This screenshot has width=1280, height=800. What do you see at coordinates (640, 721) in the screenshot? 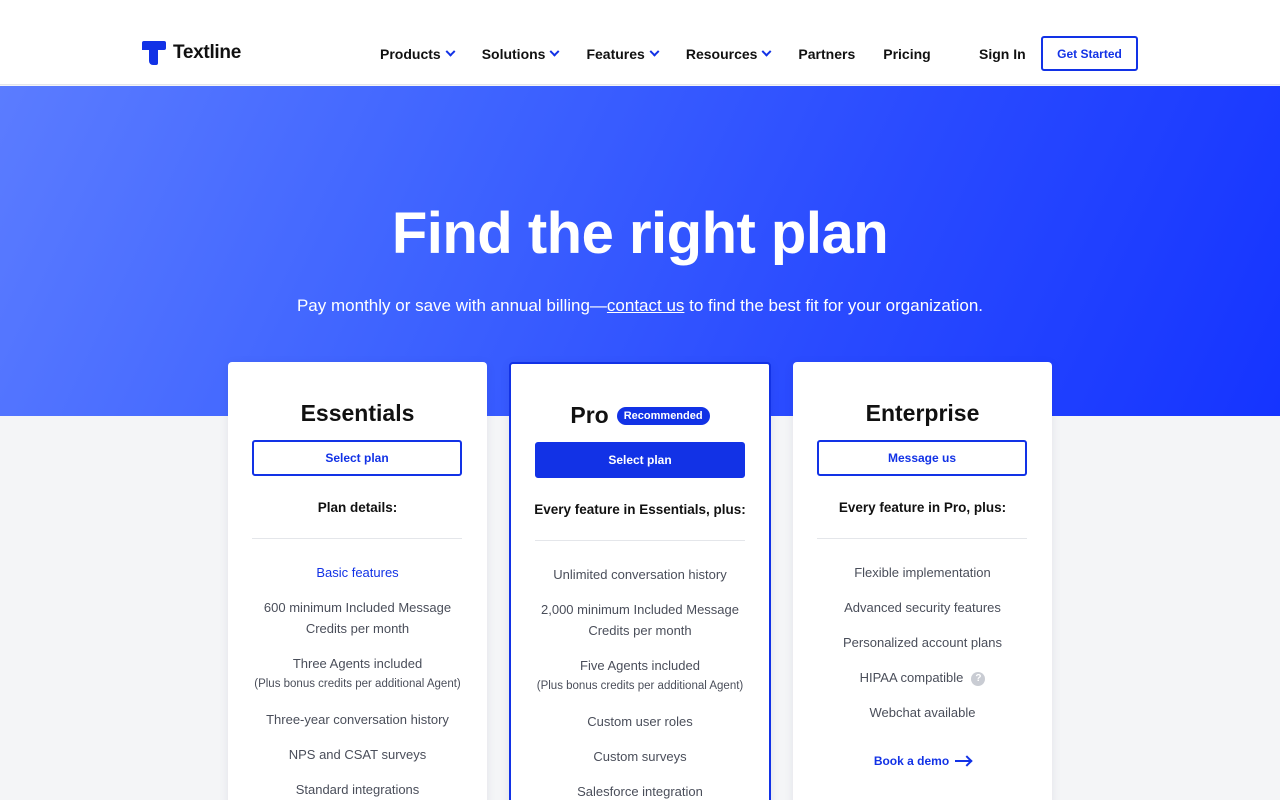
I see `list-item: Custom user roles` at bounding box center [640, 721].